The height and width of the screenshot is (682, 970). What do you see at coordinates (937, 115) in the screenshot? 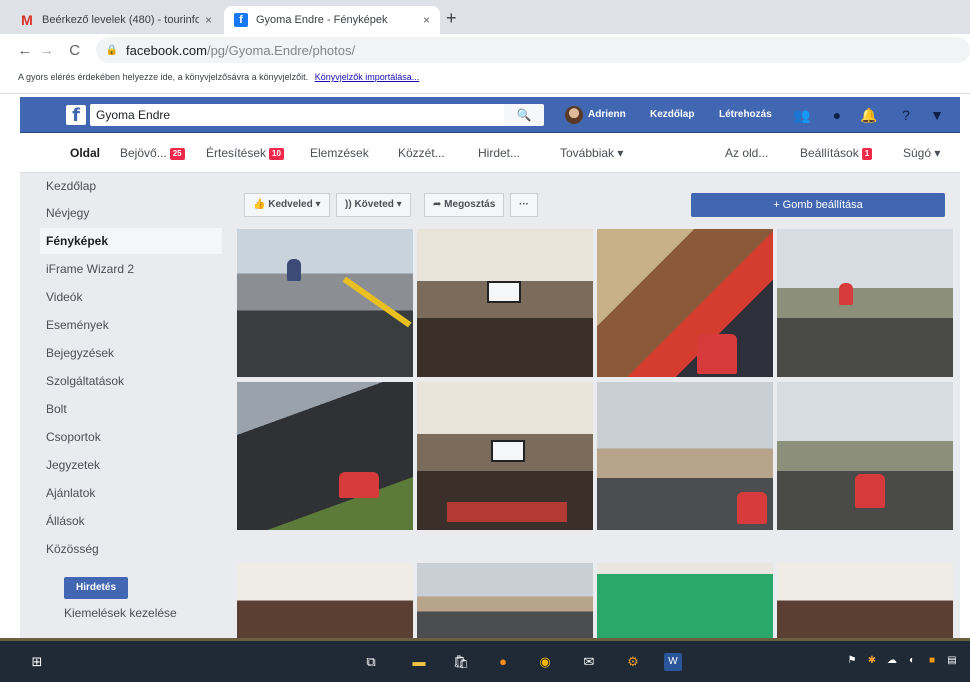
I see `account-menu-chevron-icon: ▼` at bounding box center [937, 115].